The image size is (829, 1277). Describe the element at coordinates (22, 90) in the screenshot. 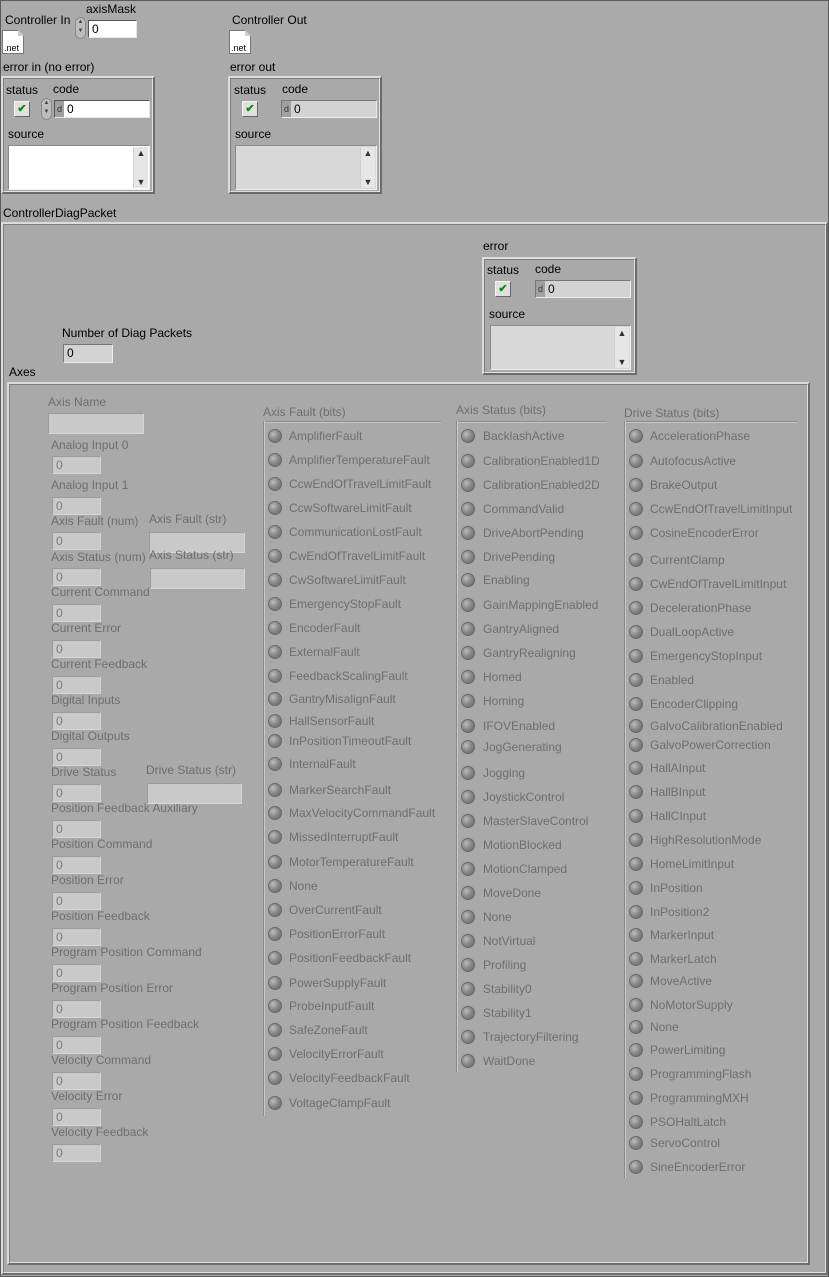

I see `error-in-status-label: status` at that location.